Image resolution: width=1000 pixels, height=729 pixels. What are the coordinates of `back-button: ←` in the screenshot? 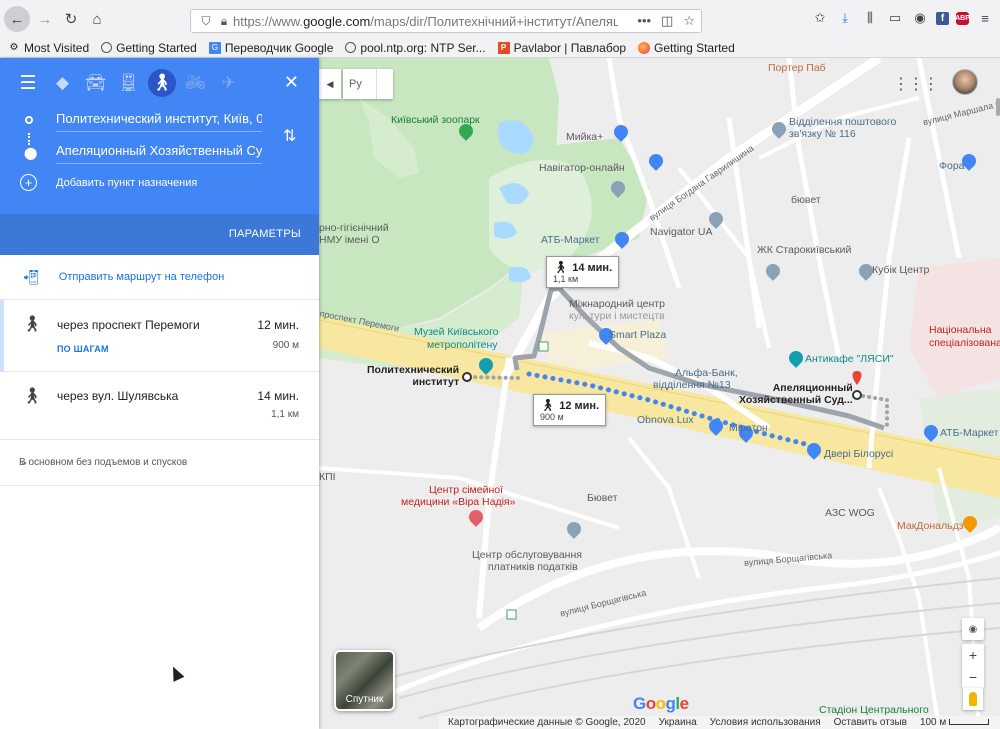 It's located at (17, 19).